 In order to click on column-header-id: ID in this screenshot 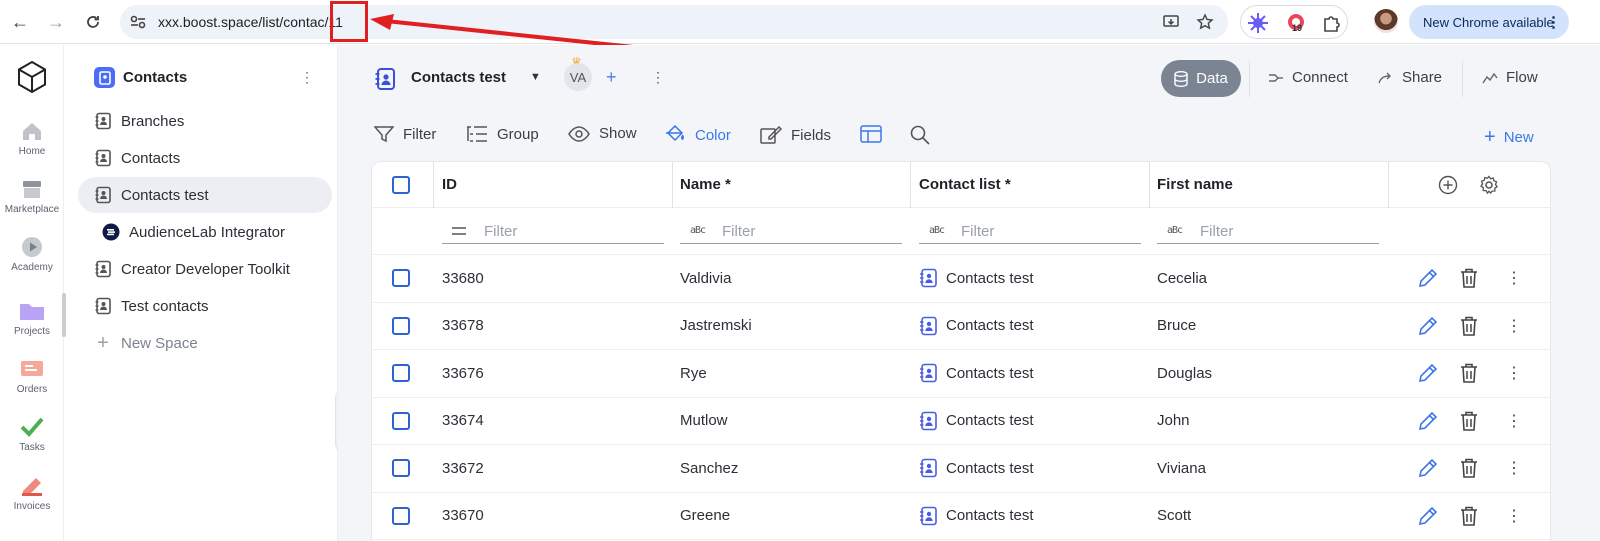, I will do `click(449, 184)`.